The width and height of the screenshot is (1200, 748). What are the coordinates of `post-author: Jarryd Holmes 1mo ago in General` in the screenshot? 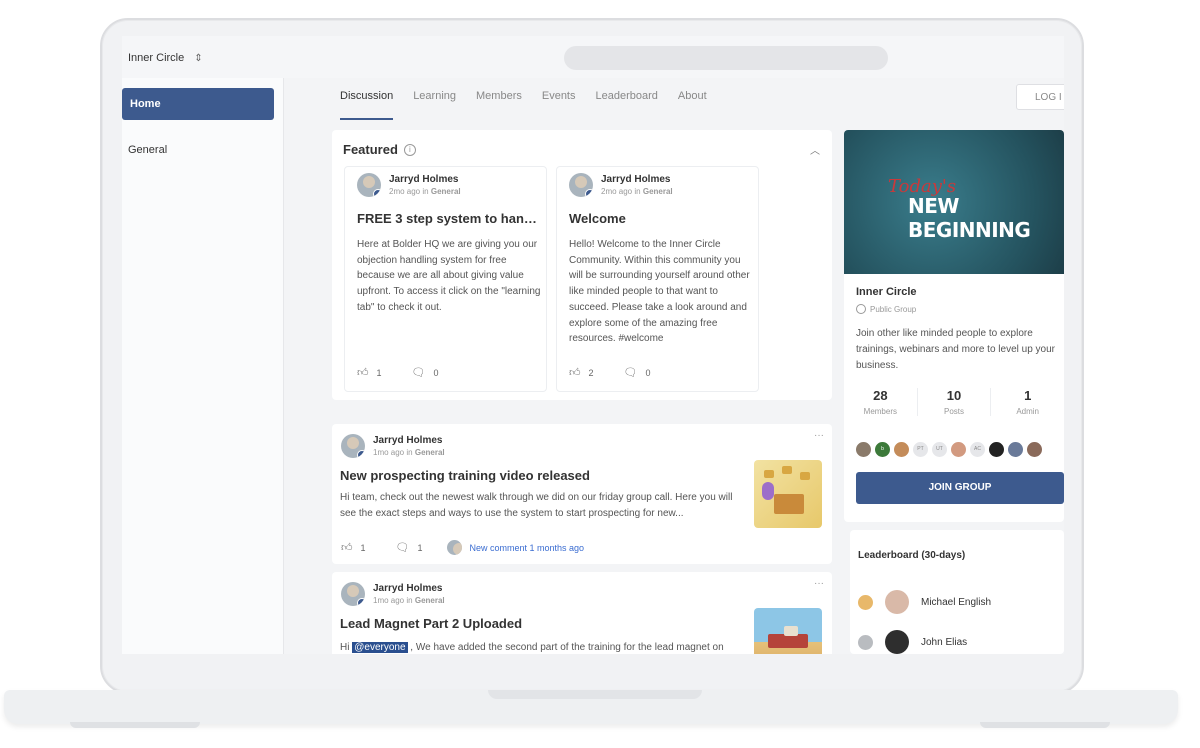 It's located at (393, 446).